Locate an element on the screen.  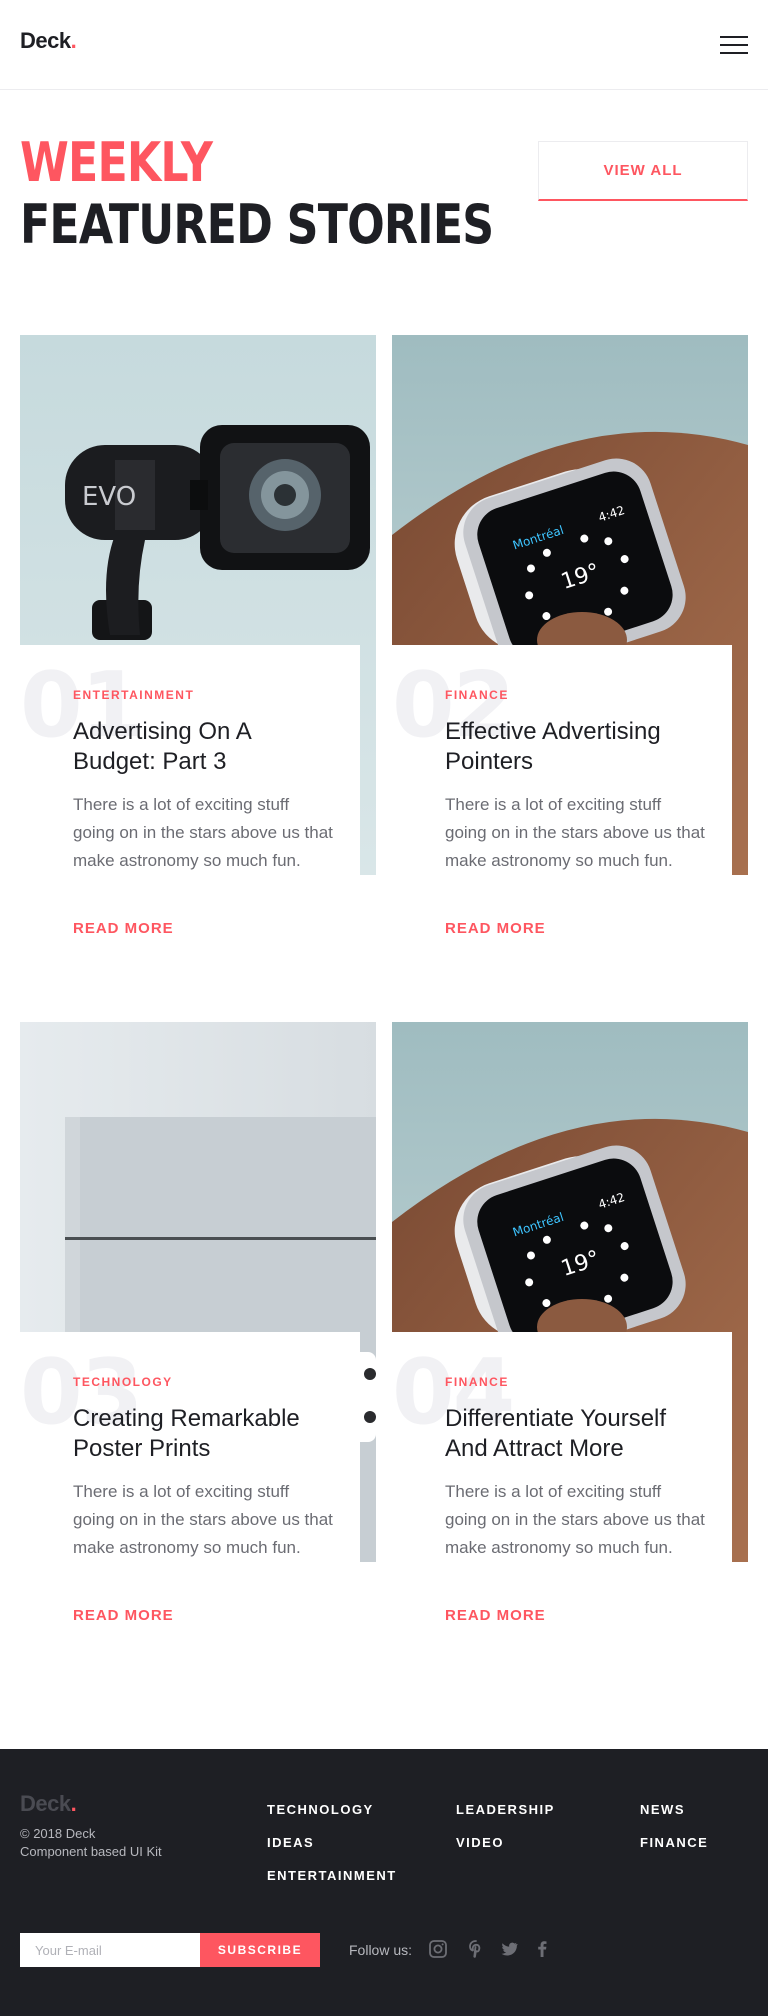
instagram-icon is located at coordinates (438, 1949).